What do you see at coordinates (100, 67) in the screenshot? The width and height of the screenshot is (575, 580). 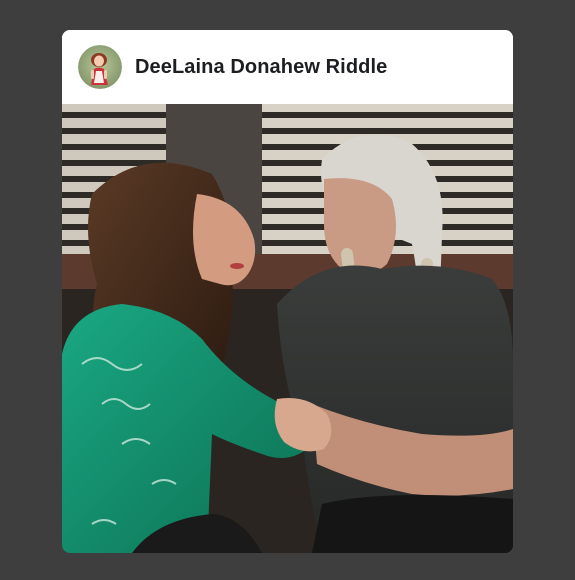 I see `profile-avatar-icon` at bounding box center [100, 67].